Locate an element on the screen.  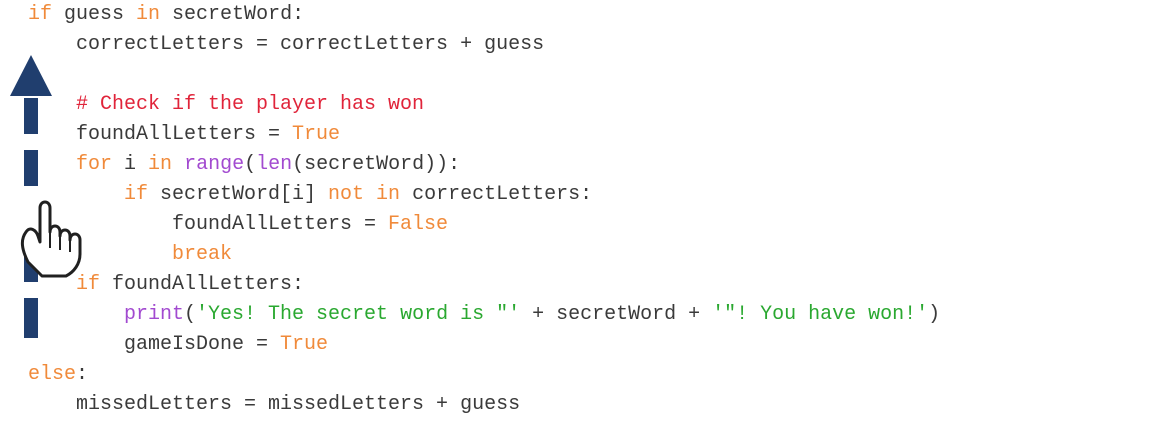
pointing-hand-icon is located at coordinates (51, 239).